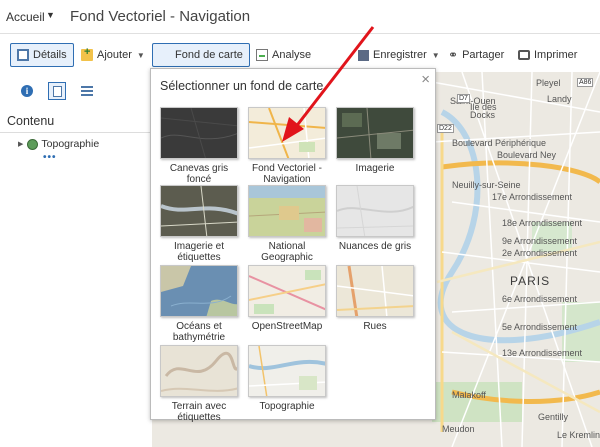 The height and width of the screenshot is (447, 600). What do you see at coordinates (375, 326) in the screenshot?
I see `basemap-label: Rues` at bounding box center [375, 326].